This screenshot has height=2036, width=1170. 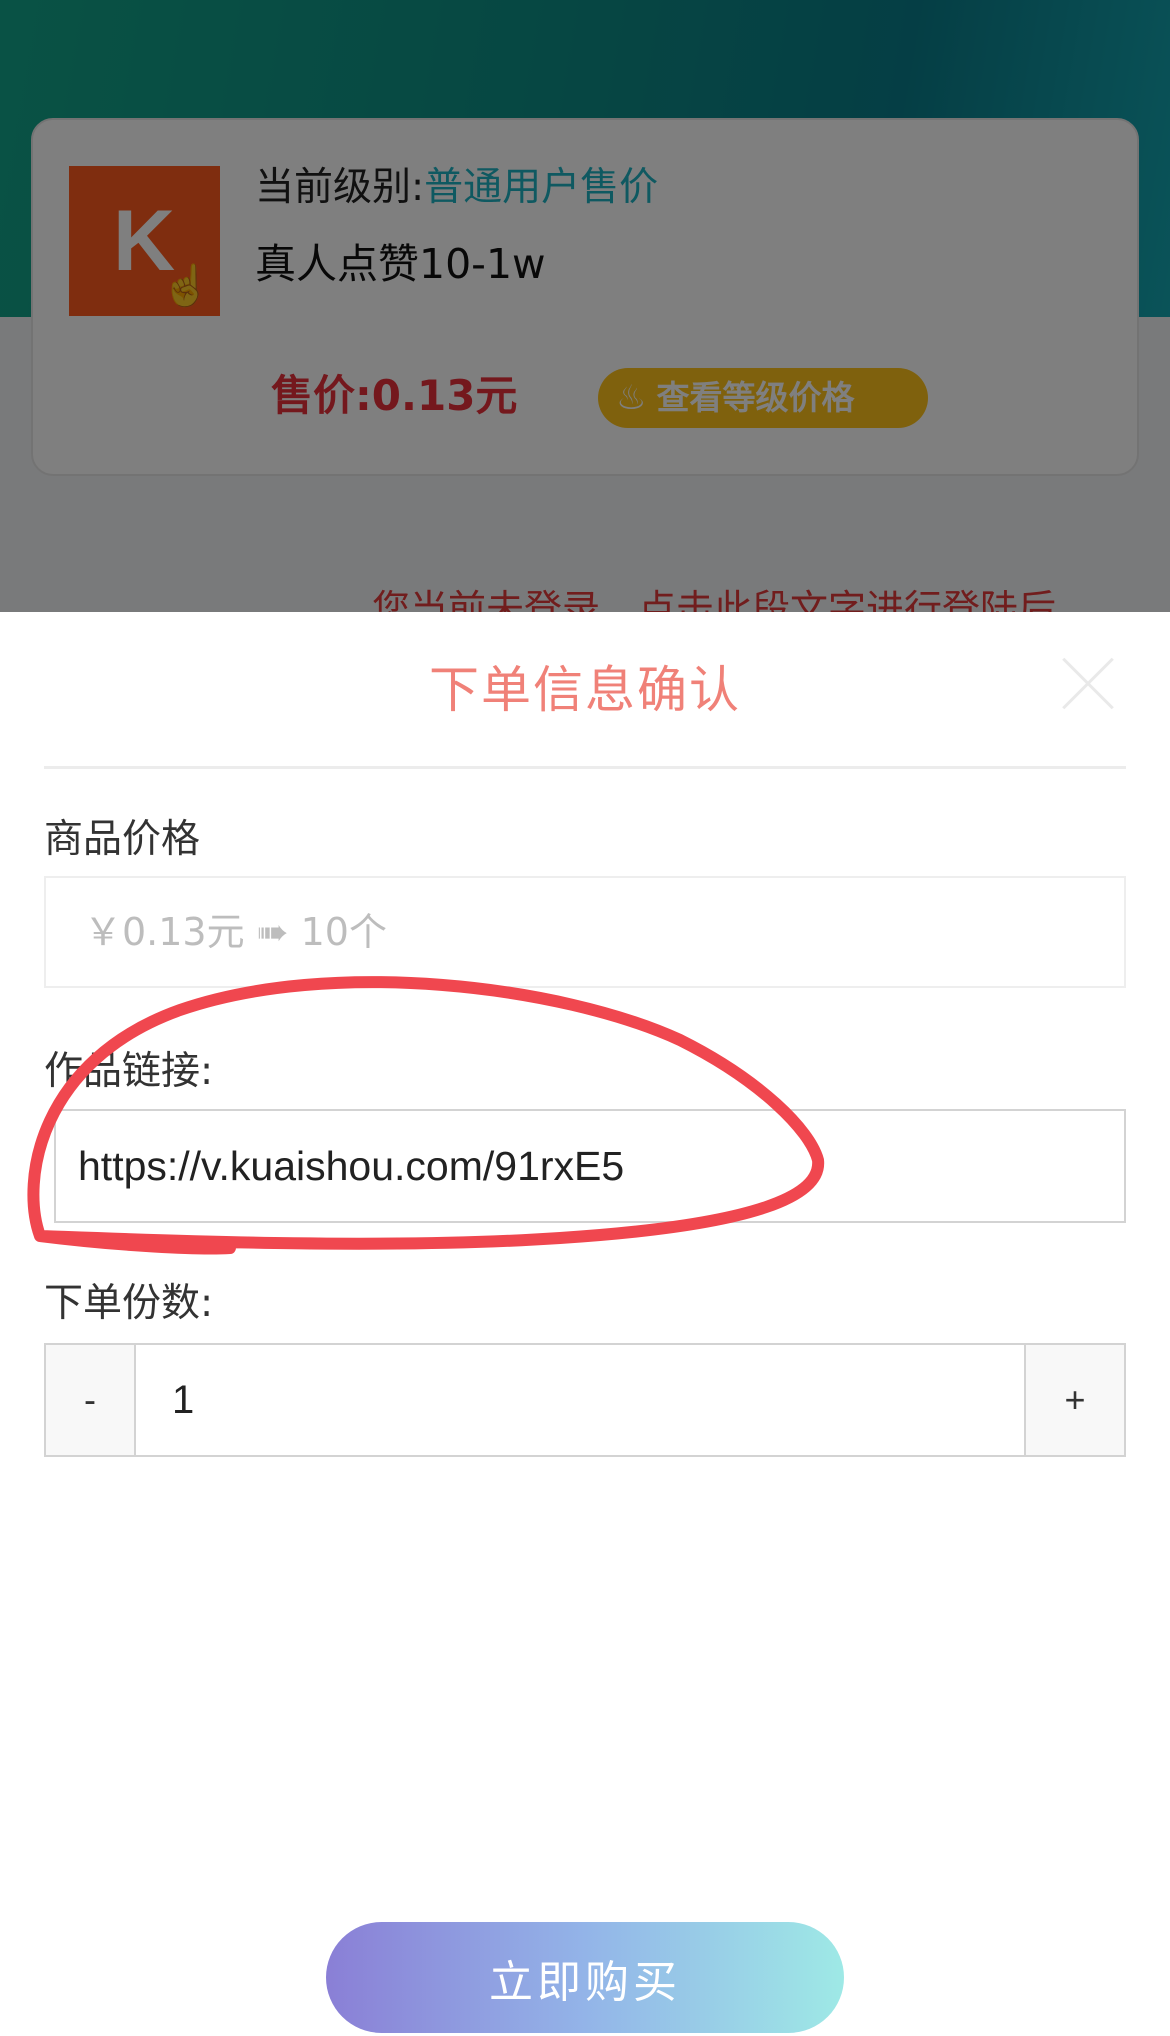 I want to click on quantity-label: 下单份数:, so click(x=129, y=1303).